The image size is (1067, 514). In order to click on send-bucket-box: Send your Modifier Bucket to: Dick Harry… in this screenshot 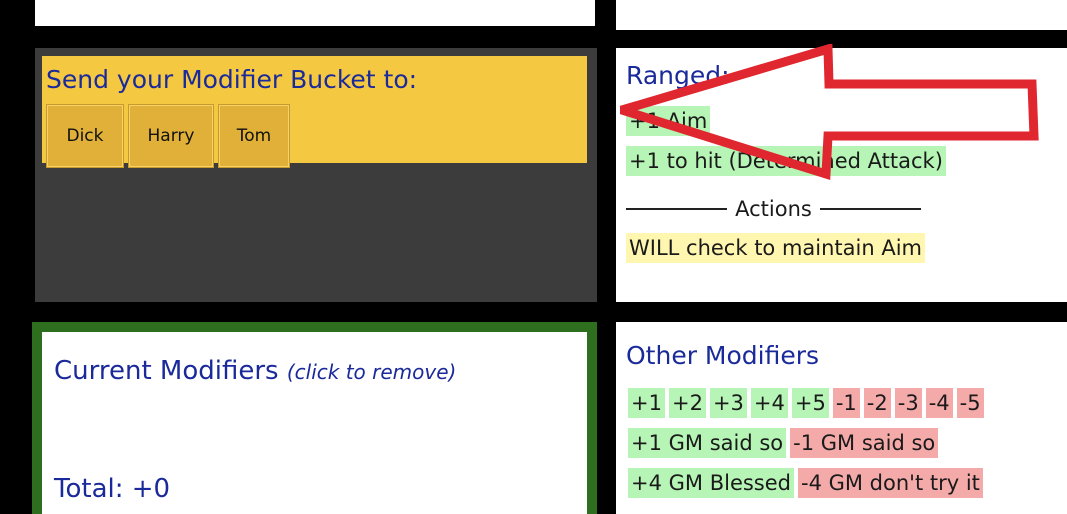, I will do `click(314, 112)`.